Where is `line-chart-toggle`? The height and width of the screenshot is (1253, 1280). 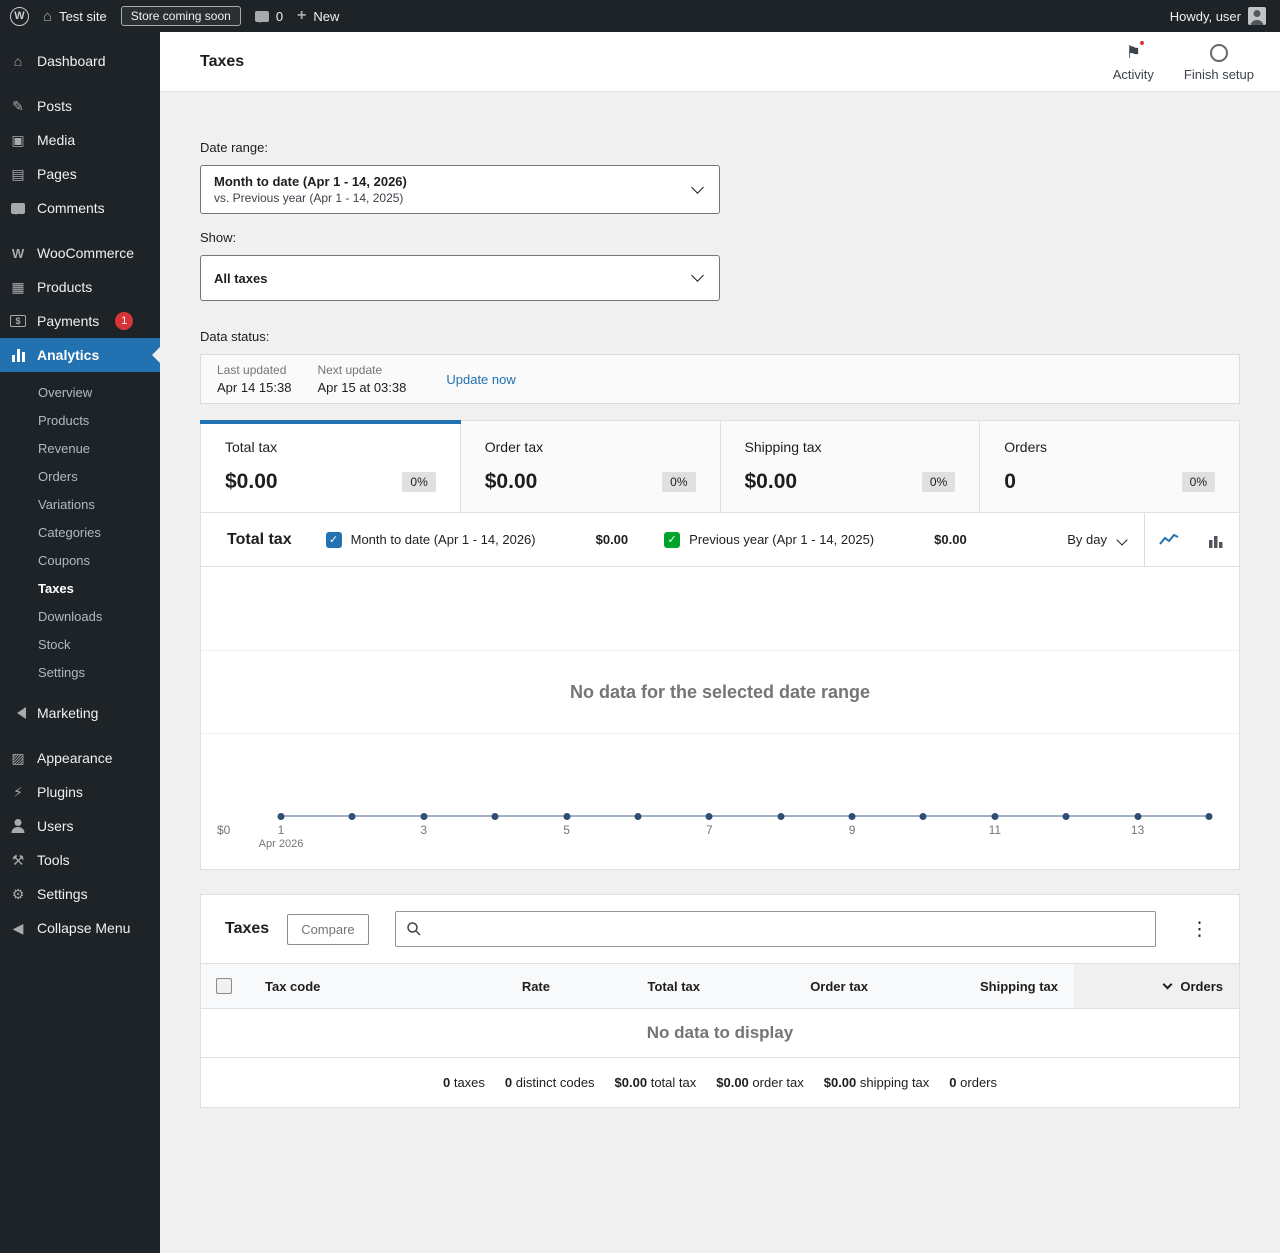 line-chart-toggle is located at coordinates (1168, 539).